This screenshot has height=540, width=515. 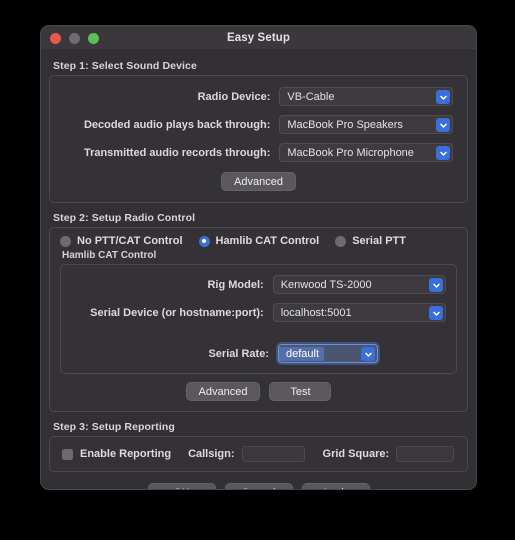 What do you see at coordinates (302, 353) in the screenshot?
I see `serial-rate-value: default` at bounding box center [302, 353].